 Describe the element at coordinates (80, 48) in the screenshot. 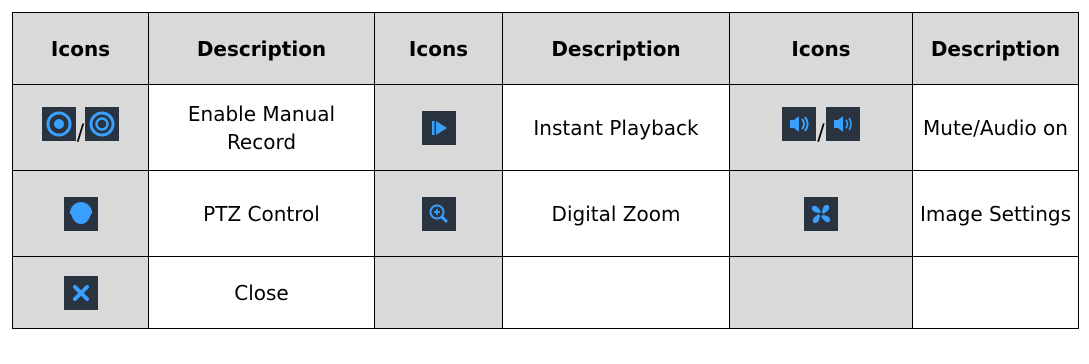

I see `header-icons-1: Icons` at that location.